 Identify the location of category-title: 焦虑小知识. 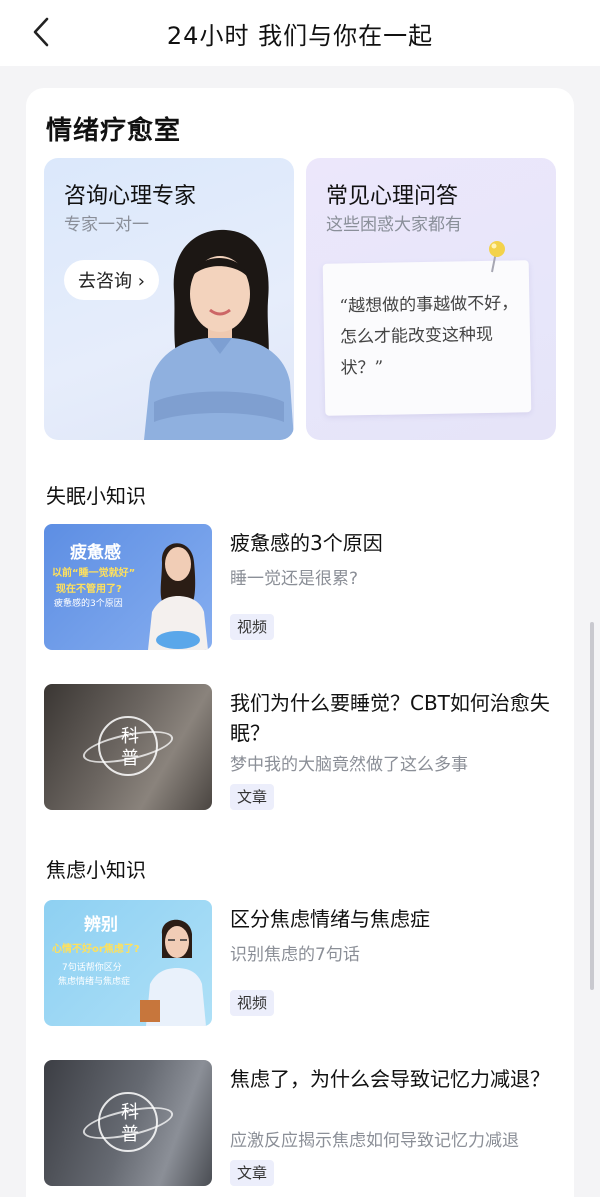
(96, 870).